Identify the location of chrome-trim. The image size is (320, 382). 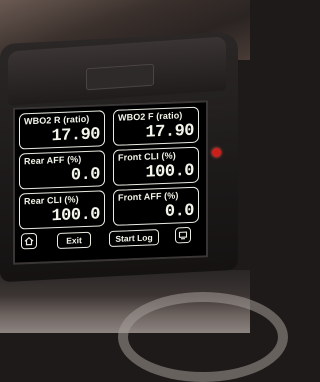
(203, 337).